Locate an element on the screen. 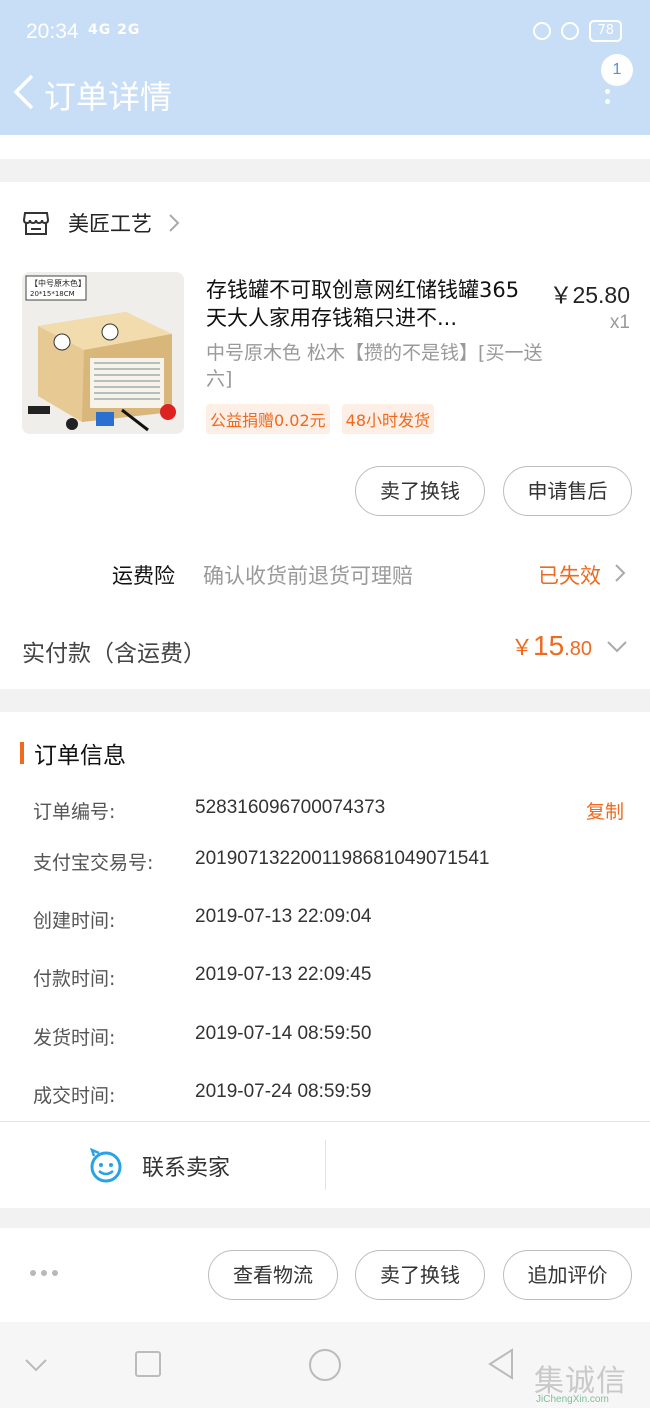  completed-time-row: 成交时间: 2019-07-24 08:59:59 is located at coordinates (325, 1097).